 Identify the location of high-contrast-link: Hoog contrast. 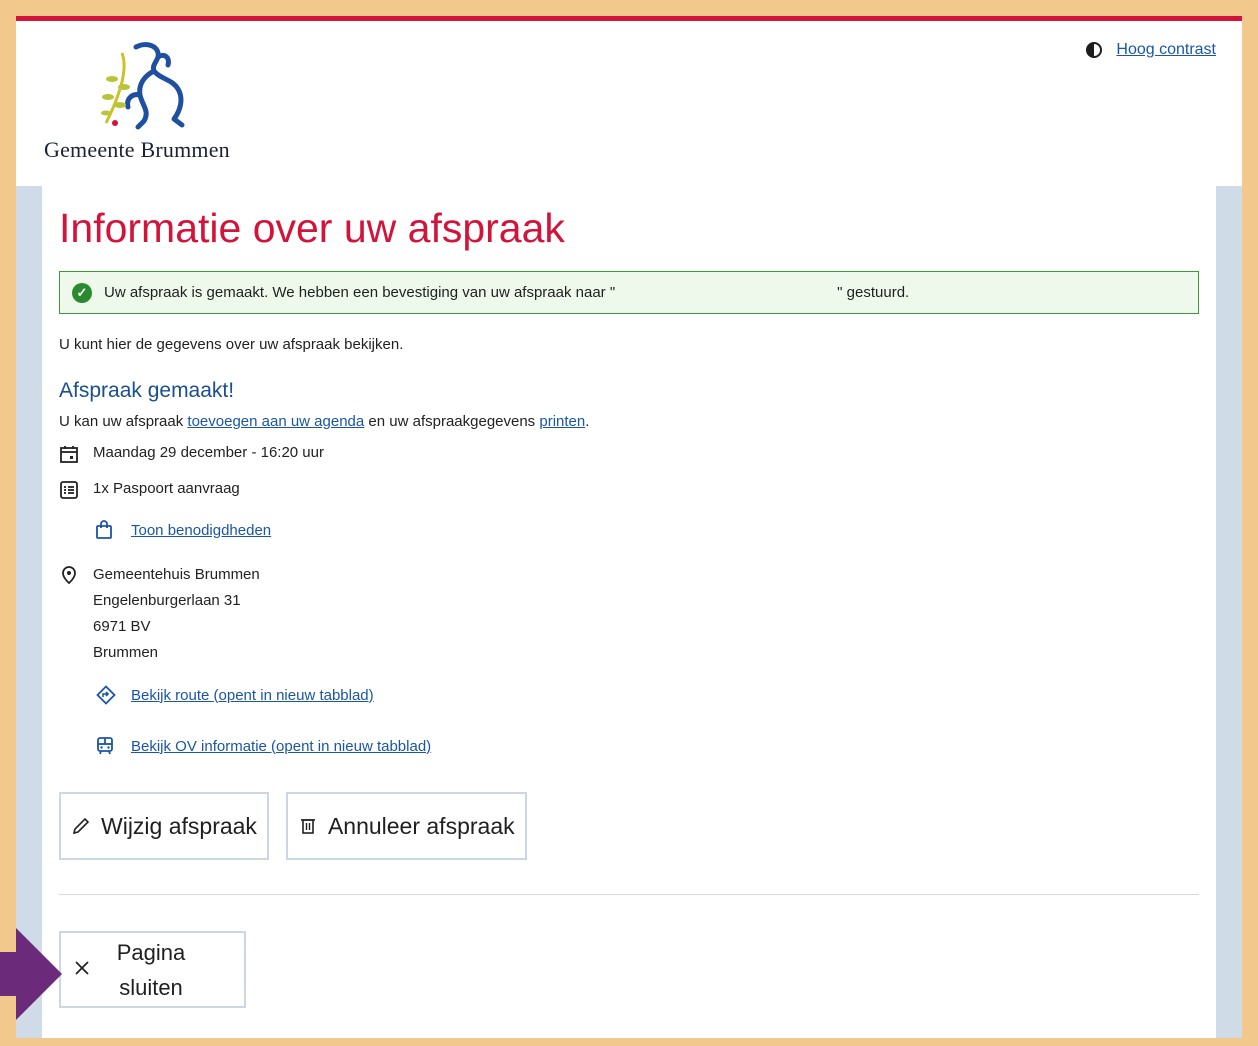
(1166, 50).